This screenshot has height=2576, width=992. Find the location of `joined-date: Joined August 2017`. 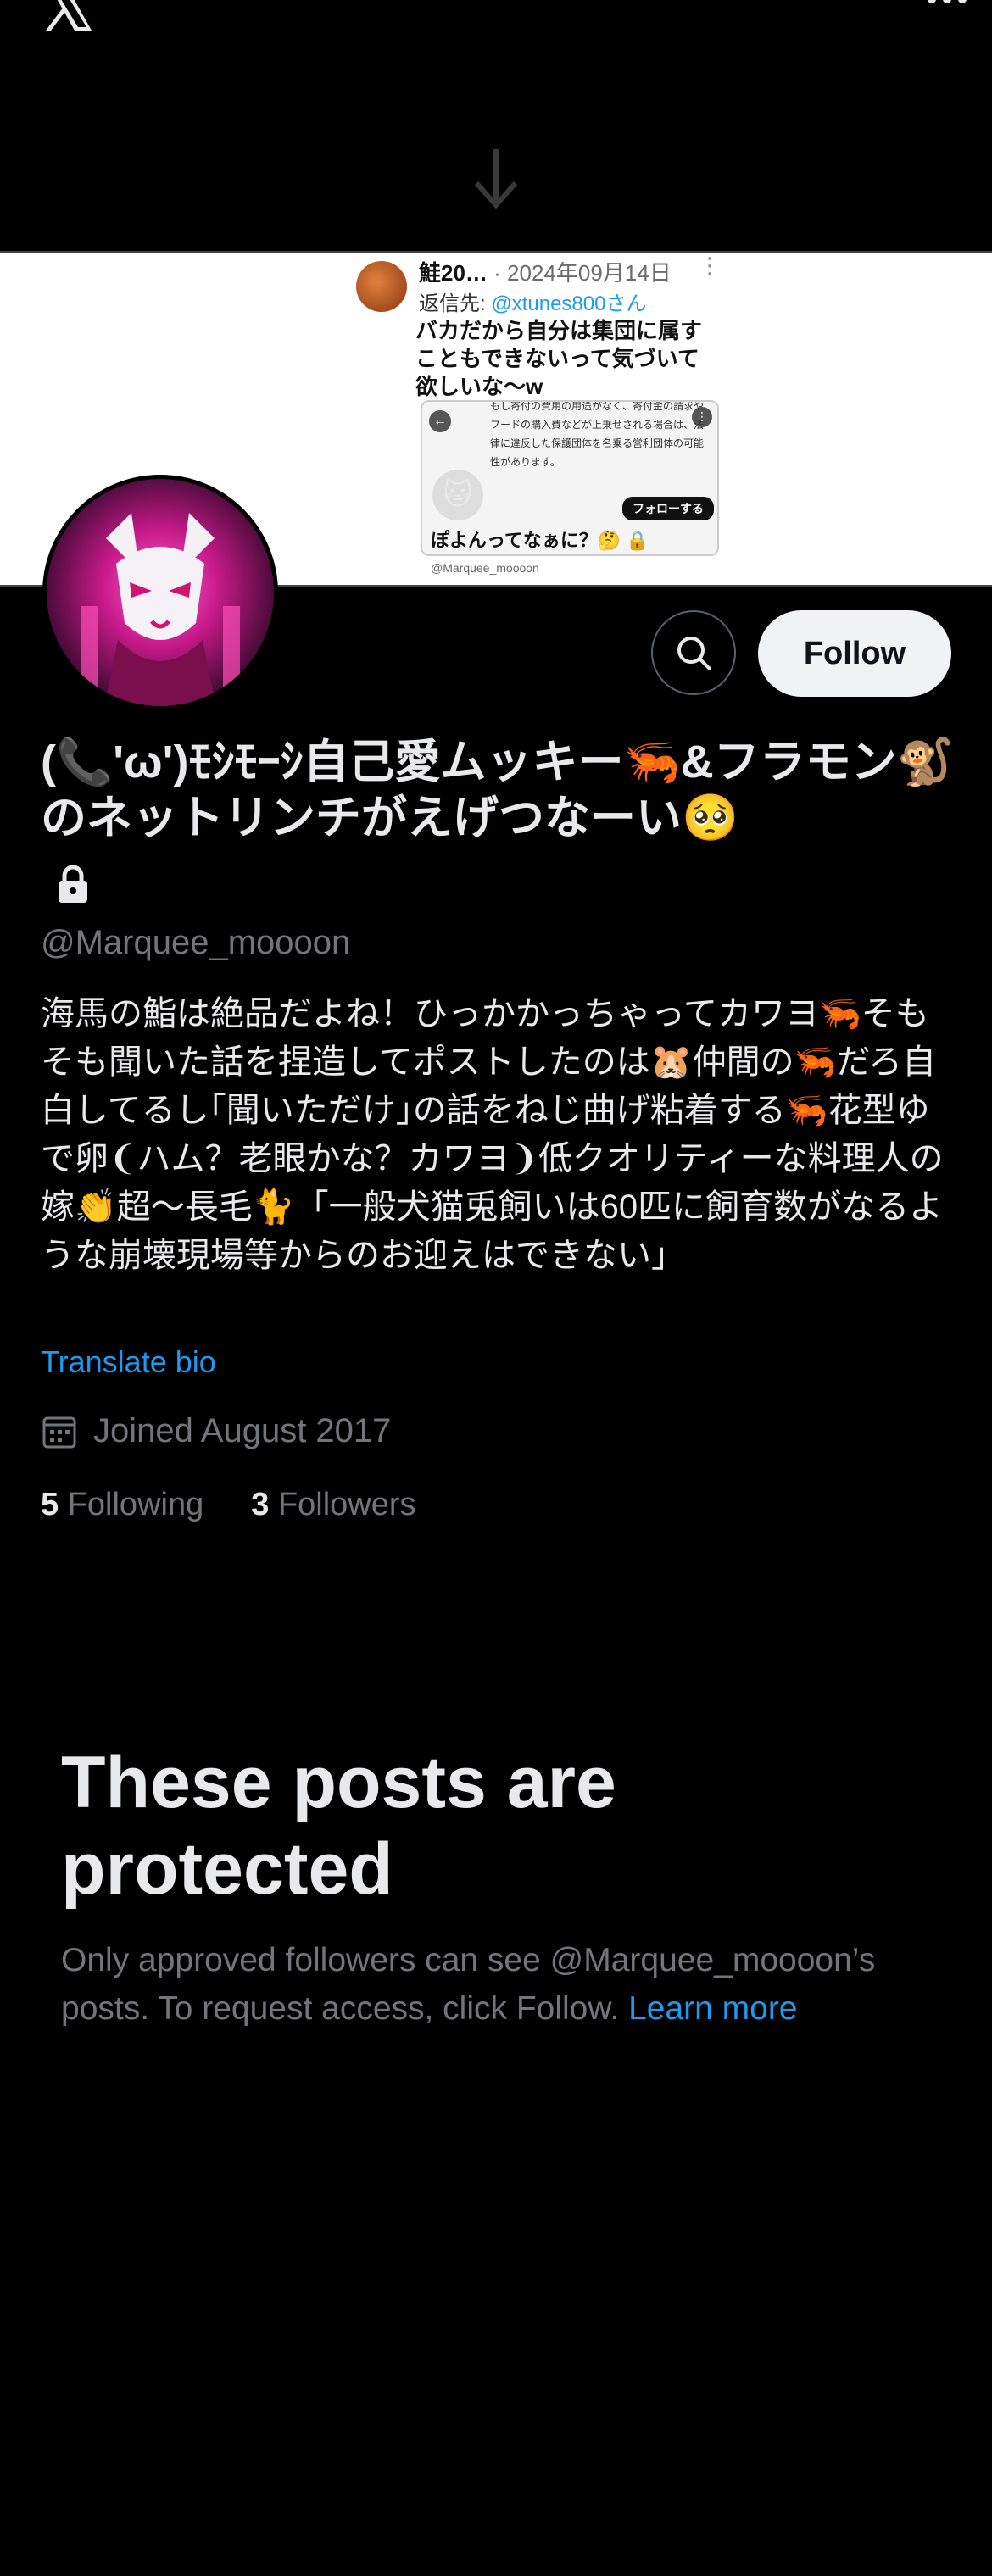

joined-date: Joined August 2017 is located at coordinates (216, 1431).